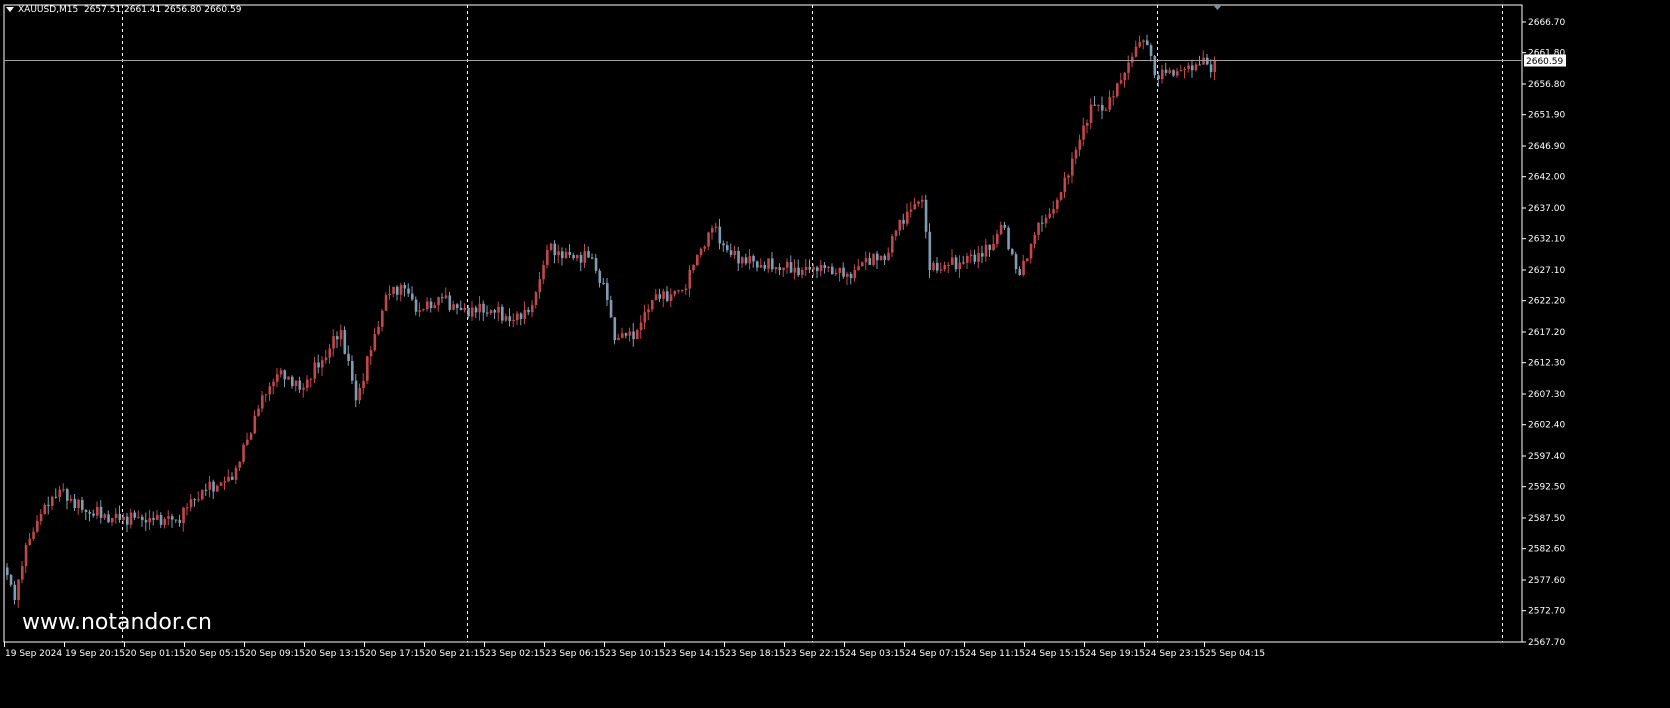 This screenshot has width=1670, height=708. I want to click on x-tick-label: 24 Sep 11:15, so click(995, 654).